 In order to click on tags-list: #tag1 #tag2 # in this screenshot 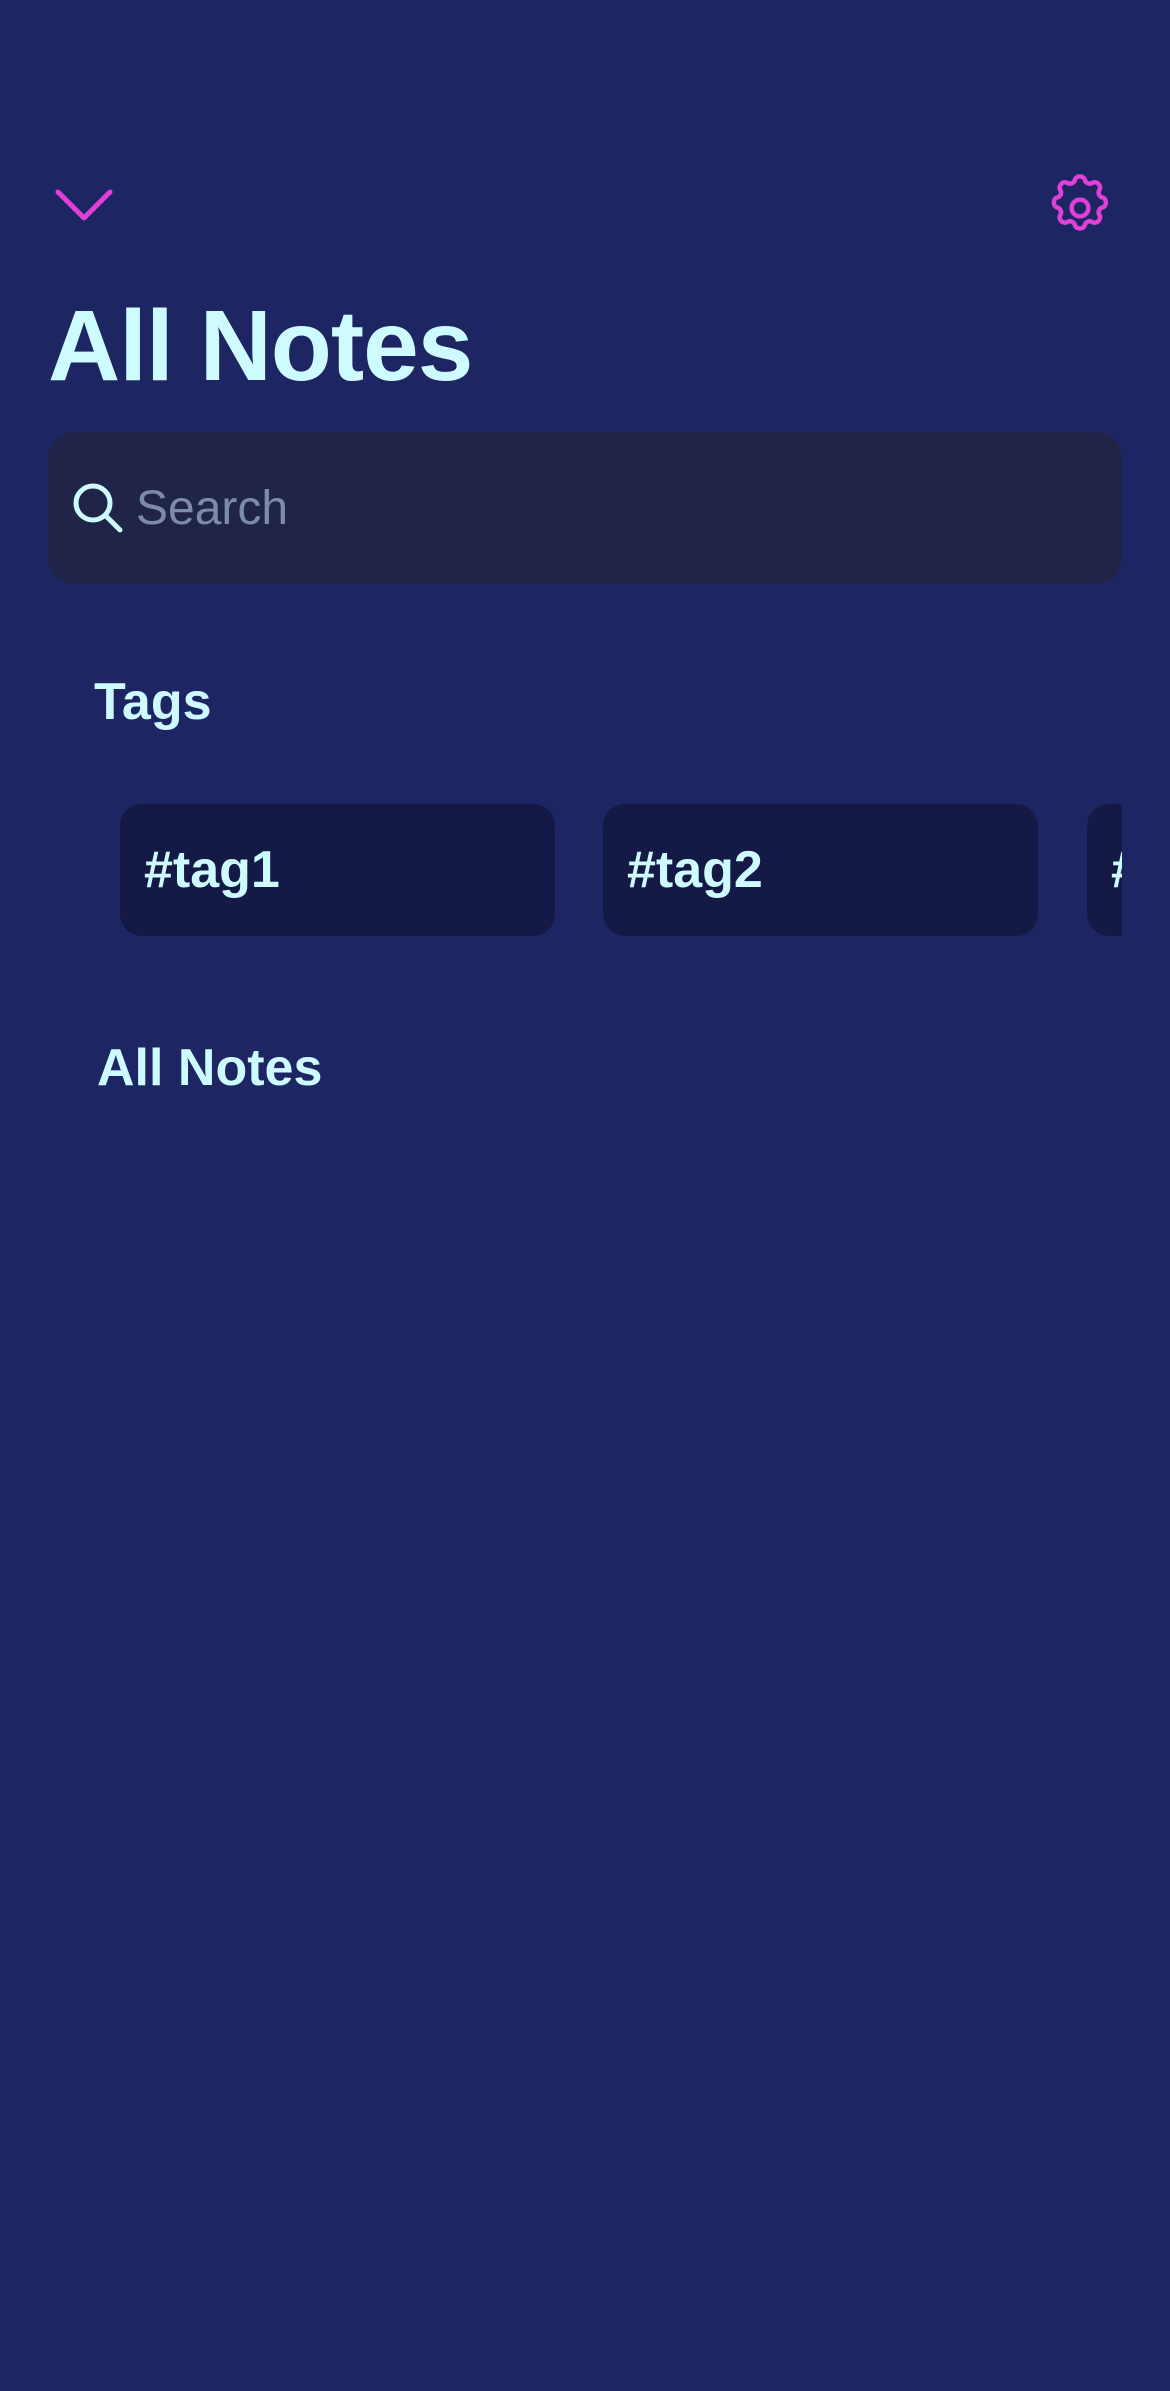, I will do `click(561, 870)`.